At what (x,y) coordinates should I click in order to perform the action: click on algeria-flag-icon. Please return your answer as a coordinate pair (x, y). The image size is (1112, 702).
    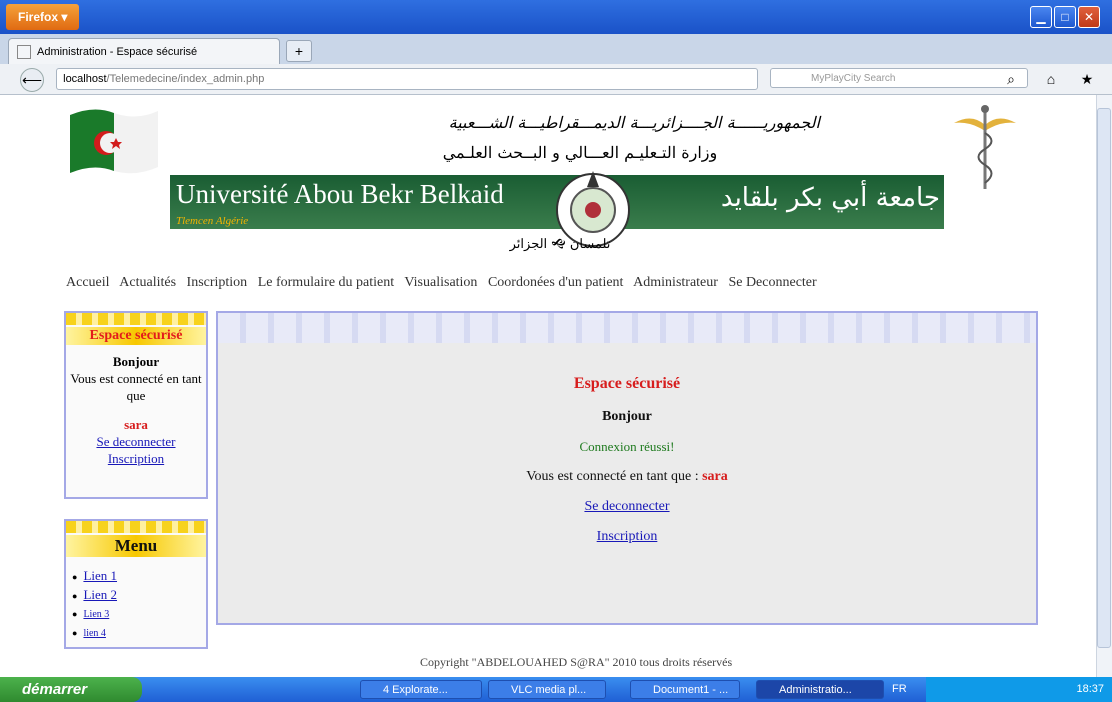
    Looking at the image, I should click on (114, 141).